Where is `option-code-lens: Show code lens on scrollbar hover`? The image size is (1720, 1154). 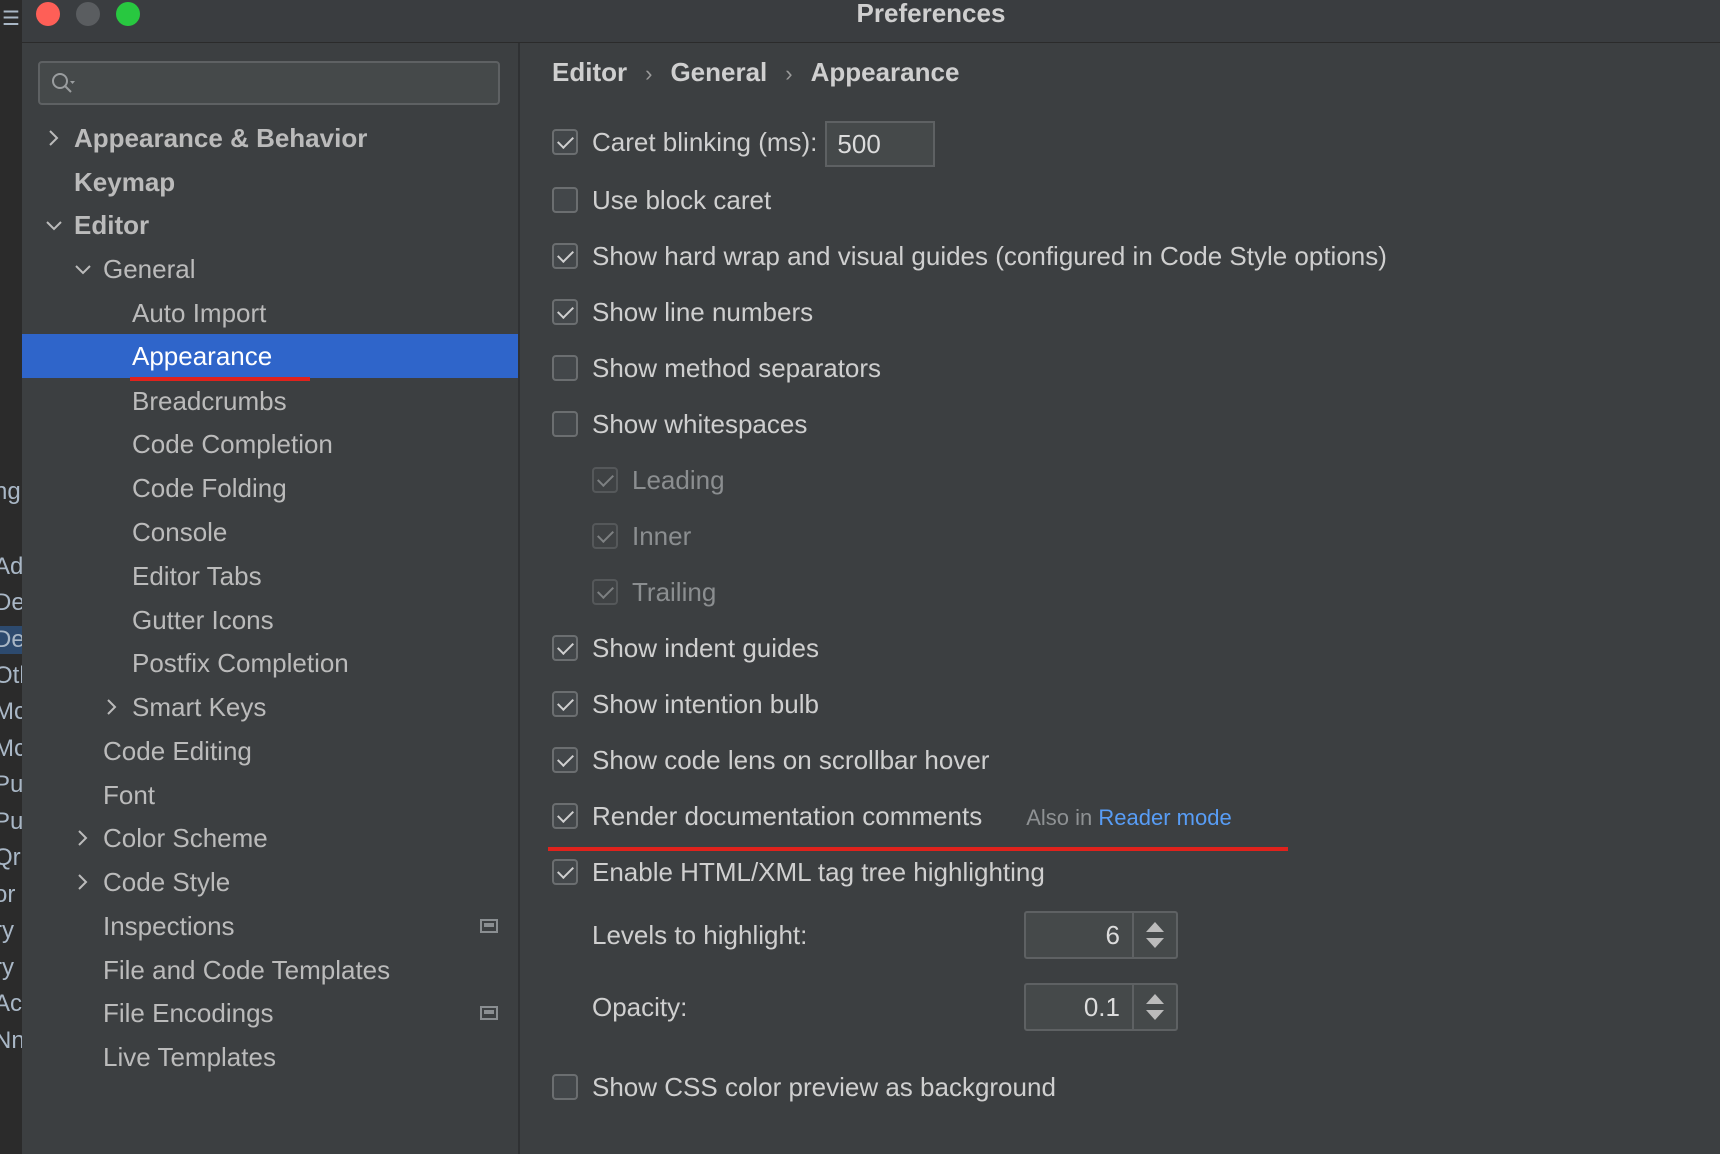
option-code-lens: Show code lens on scrollbar hover is located at coordinates (770, 760).